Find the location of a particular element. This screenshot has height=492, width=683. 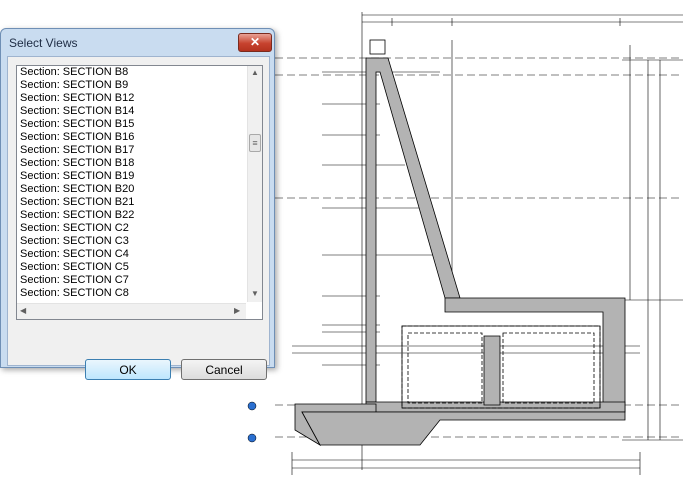

list-item: Section: SECTION B22 is located at coordinates (131, 215).